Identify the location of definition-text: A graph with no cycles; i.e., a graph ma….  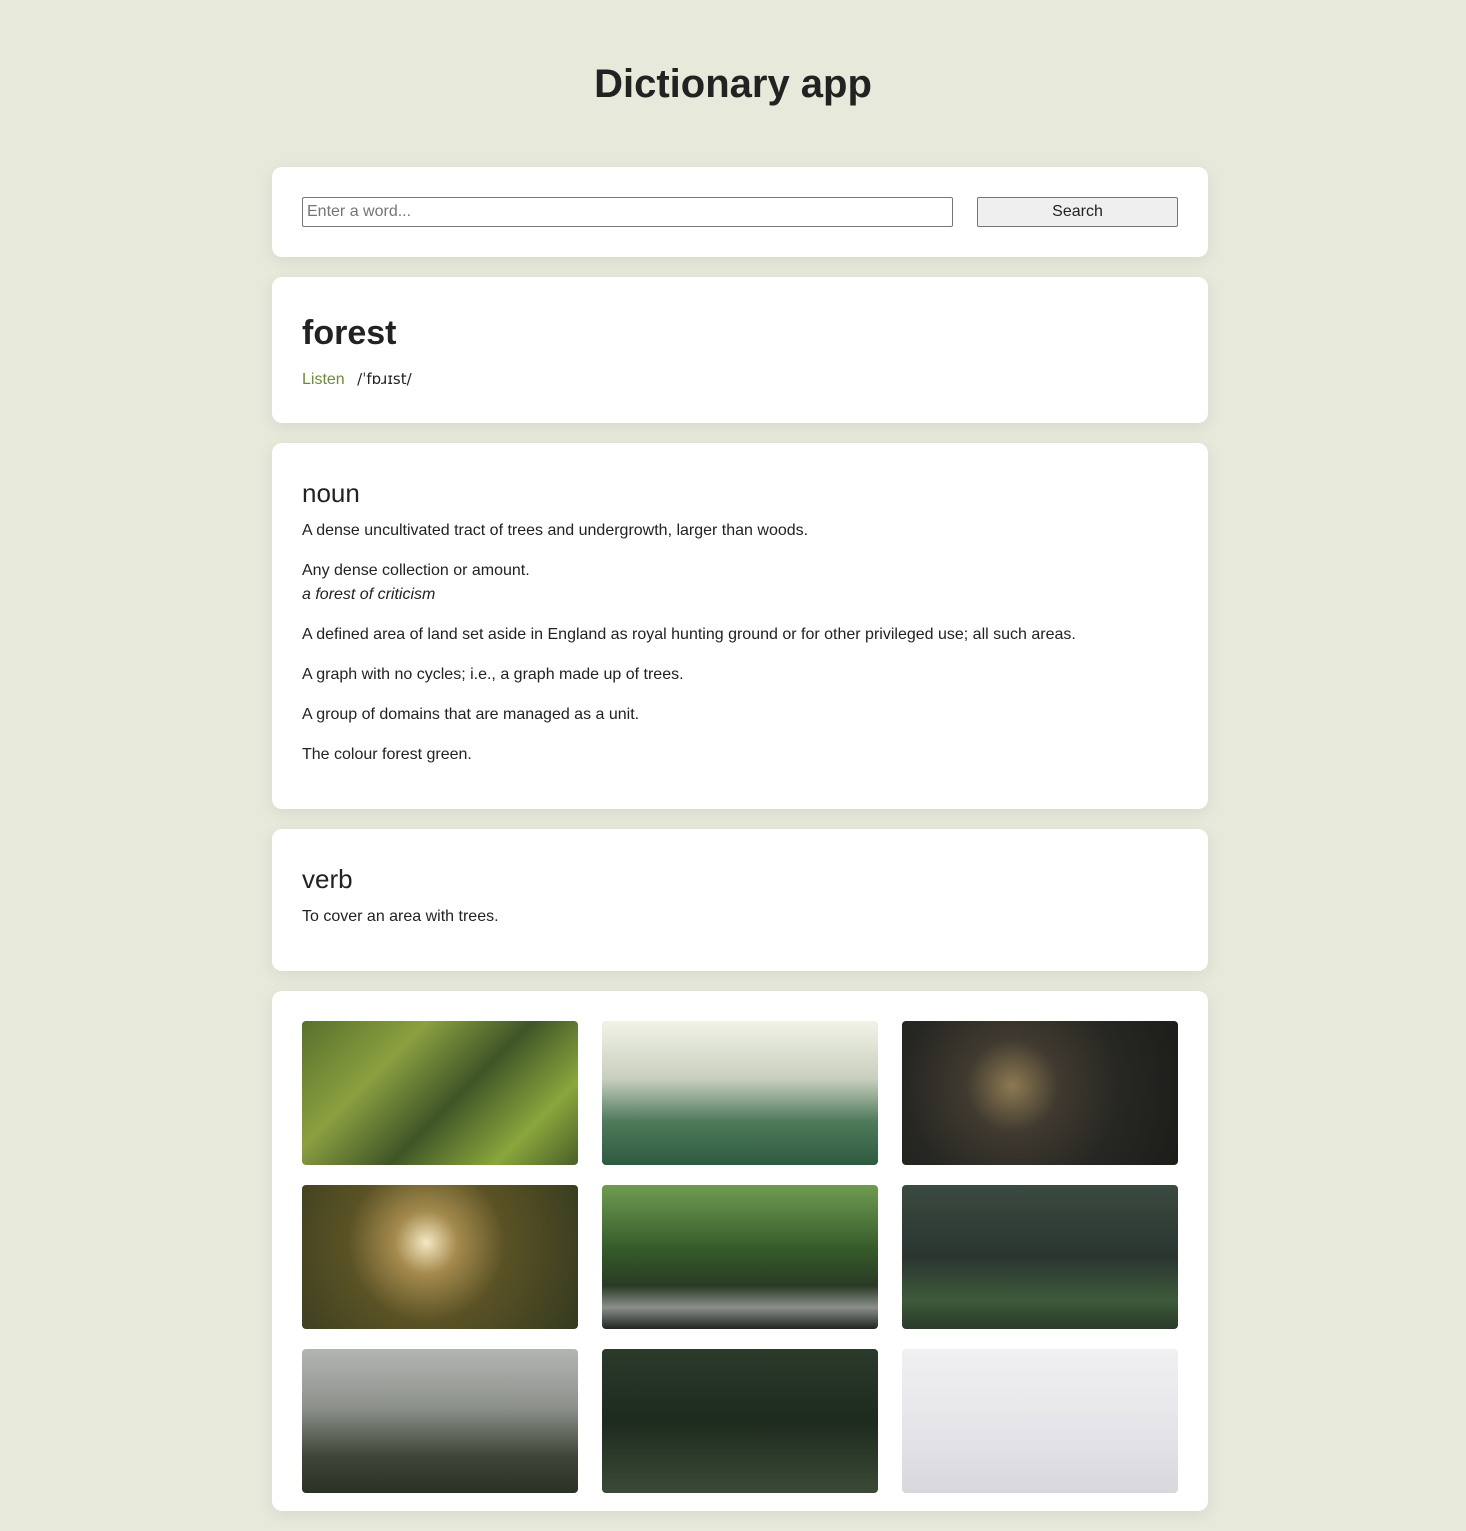
(493, 674).